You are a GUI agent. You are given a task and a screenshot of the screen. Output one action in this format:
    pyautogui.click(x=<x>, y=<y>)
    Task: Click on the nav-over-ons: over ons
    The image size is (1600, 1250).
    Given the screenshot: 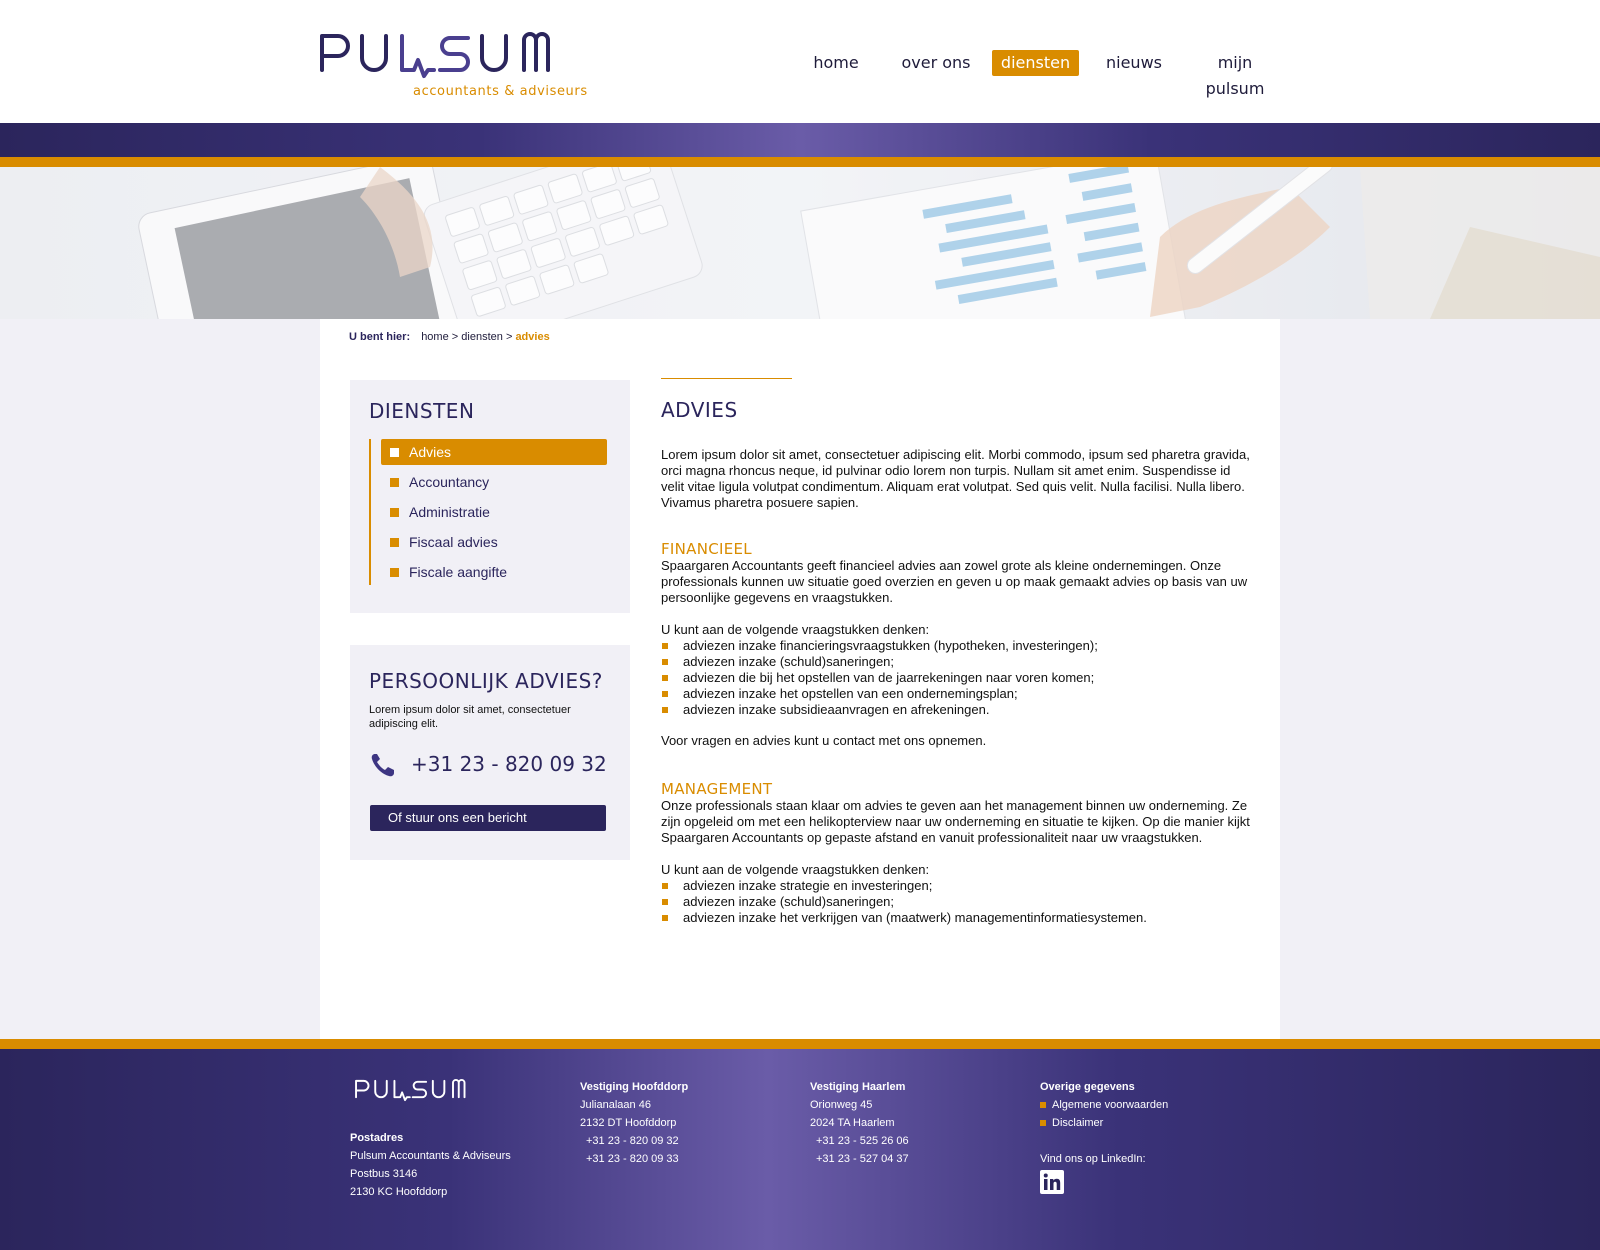 What is the action you would take?
    pyautogui.click(x=936, y=63)
    